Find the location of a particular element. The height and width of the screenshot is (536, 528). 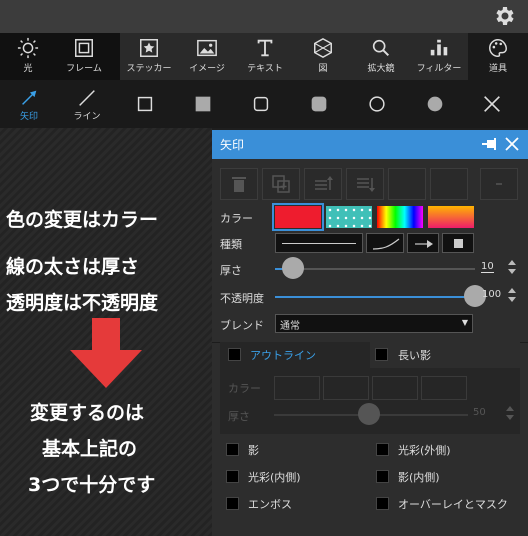

type-line-curve is located at coordinates (385, 243).